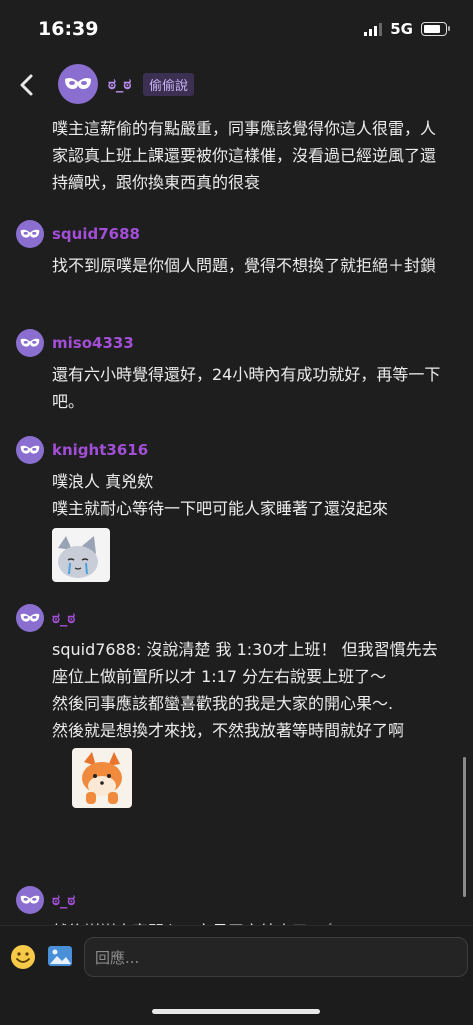 The width and height of the screenshot is (473, 1025). What do you see at coordinates (435, 29) in the screenshot?
I see `battery-icon` at bounding box center [435, 29].